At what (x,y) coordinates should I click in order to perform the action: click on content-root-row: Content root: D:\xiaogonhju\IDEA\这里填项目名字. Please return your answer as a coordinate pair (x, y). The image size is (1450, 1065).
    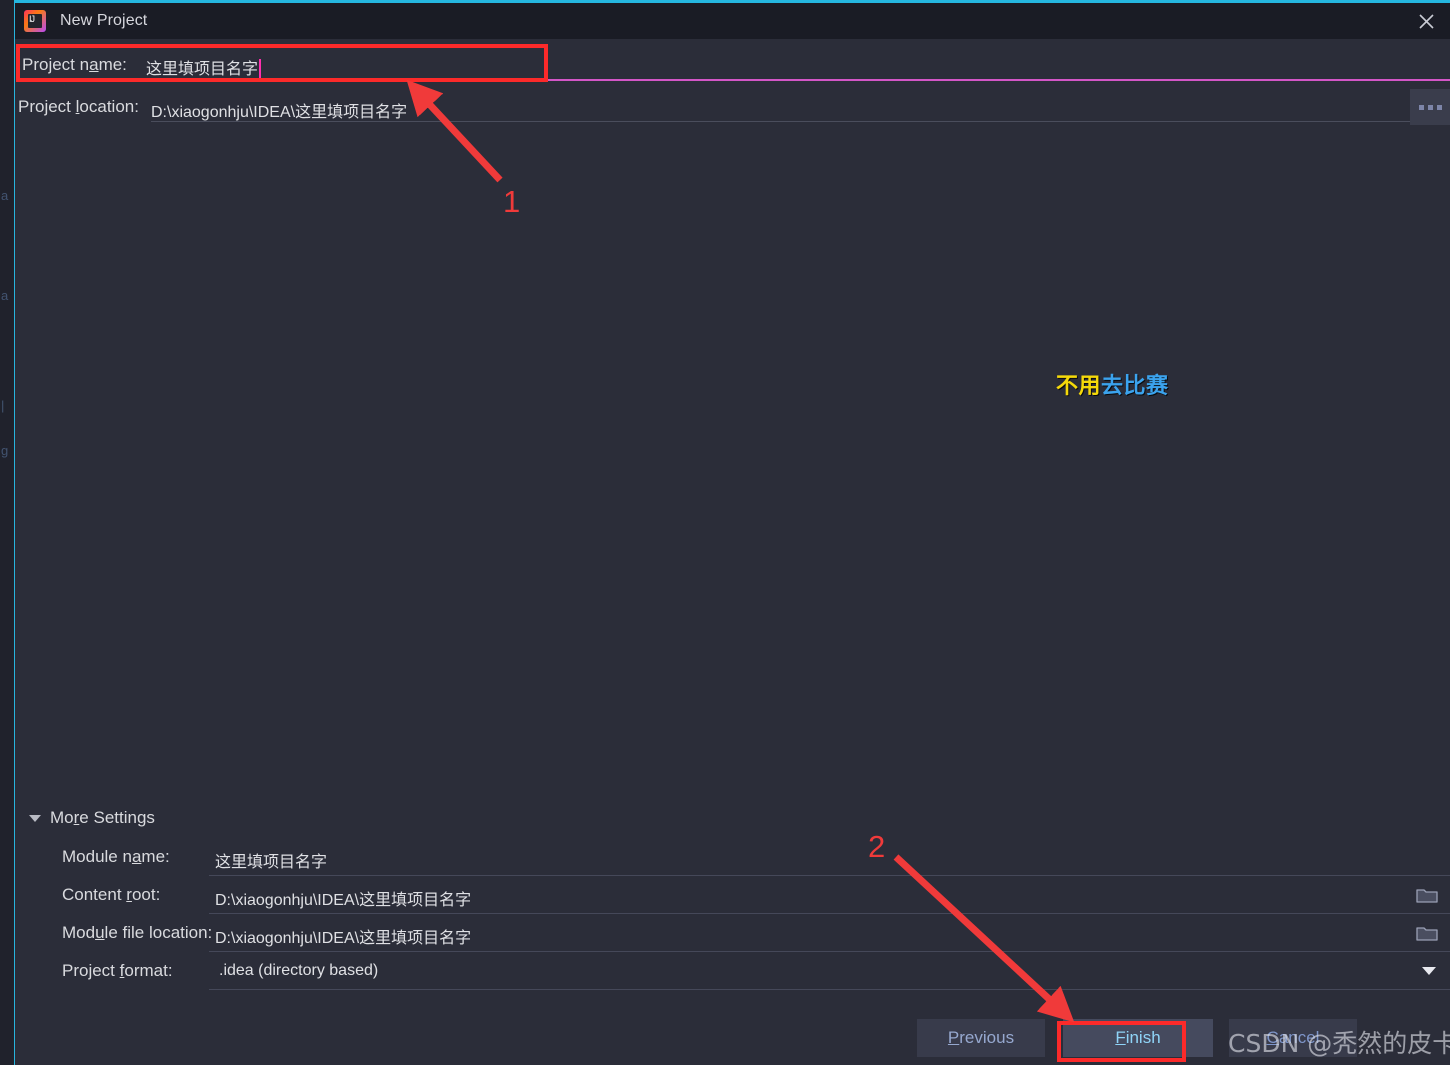
    Looking at the image, I should click on (732, 895).